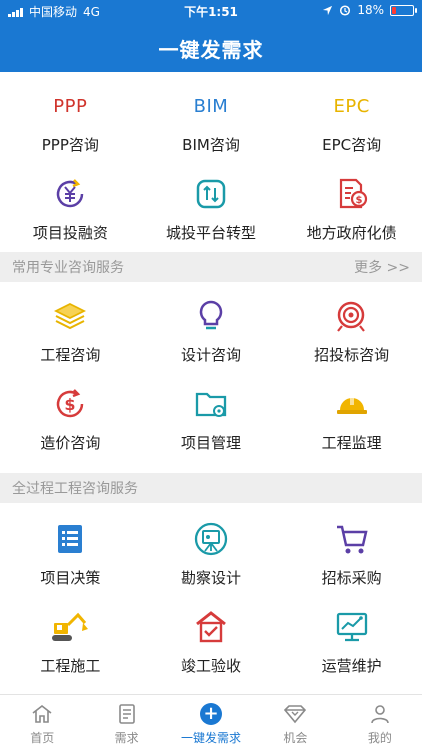 This screenshot has height=750, width=422. I want to click on battery-percent: 18%, so click(370, 10).